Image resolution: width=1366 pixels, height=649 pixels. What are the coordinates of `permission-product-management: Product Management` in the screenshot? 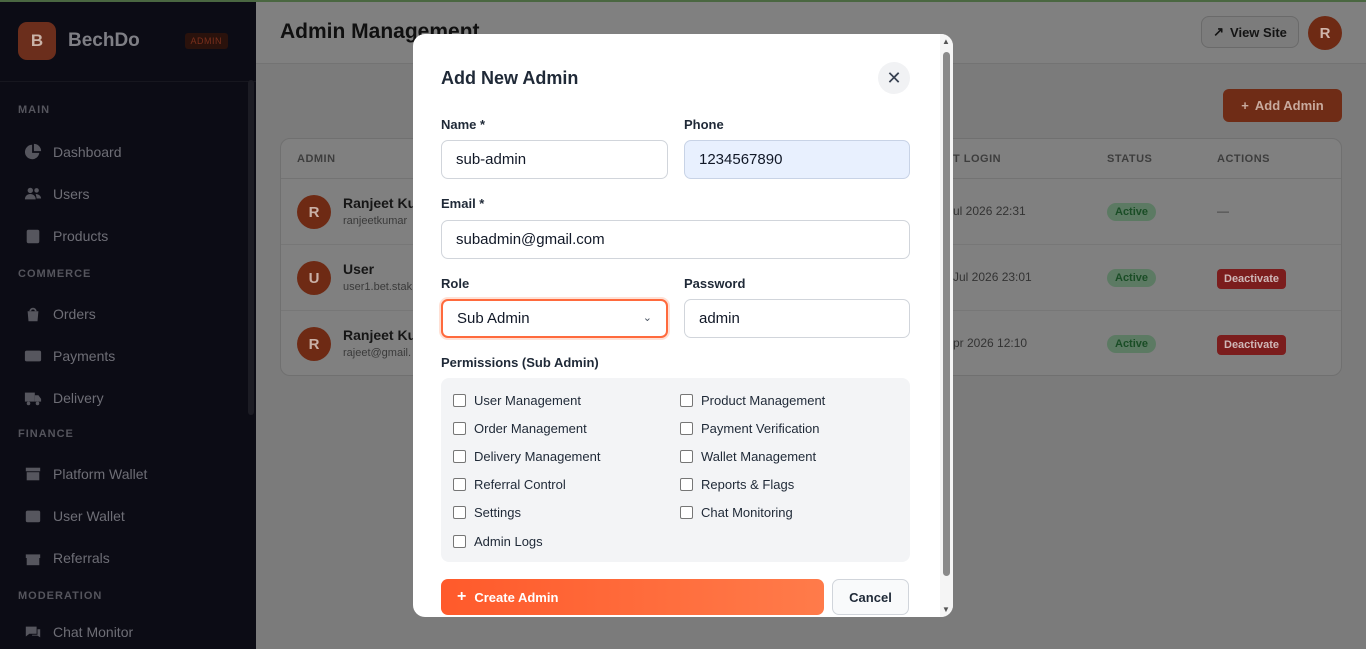 It's located at (752, 400).